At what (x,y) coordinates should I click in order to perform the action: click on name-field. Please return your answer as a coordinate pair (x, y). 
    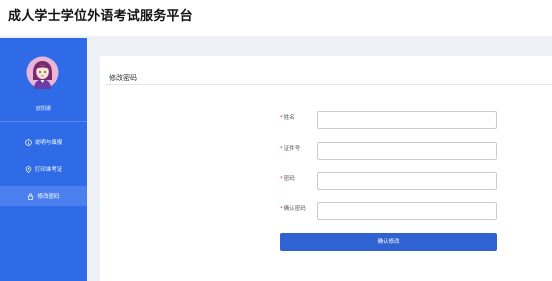
    Looking at the image, I should click on (407, 120).